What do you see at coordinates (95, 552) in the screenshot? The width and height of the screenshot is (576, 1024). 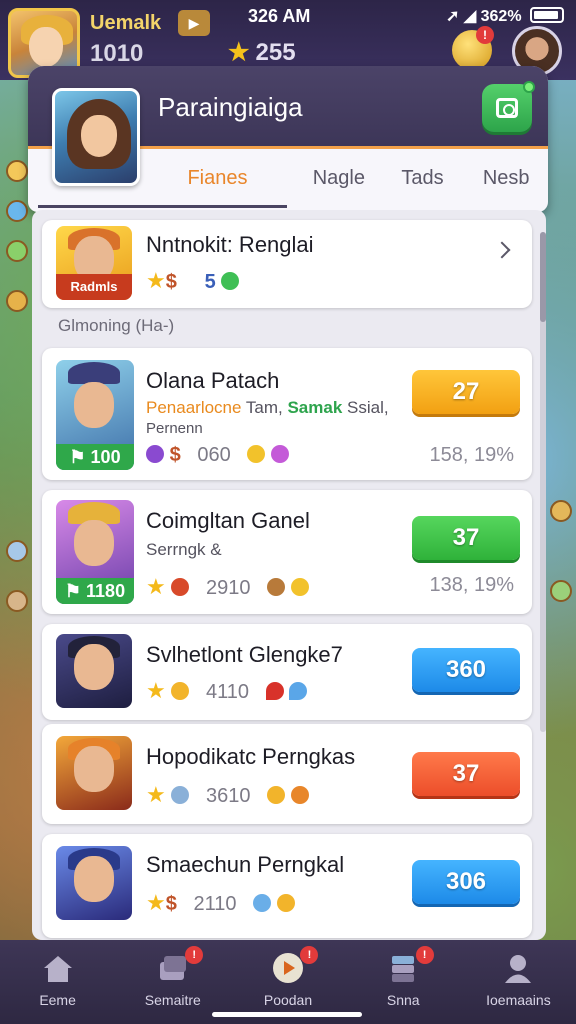 I see `item-thumbnail: ⚑ 1180` at bounding box center [95, 552].